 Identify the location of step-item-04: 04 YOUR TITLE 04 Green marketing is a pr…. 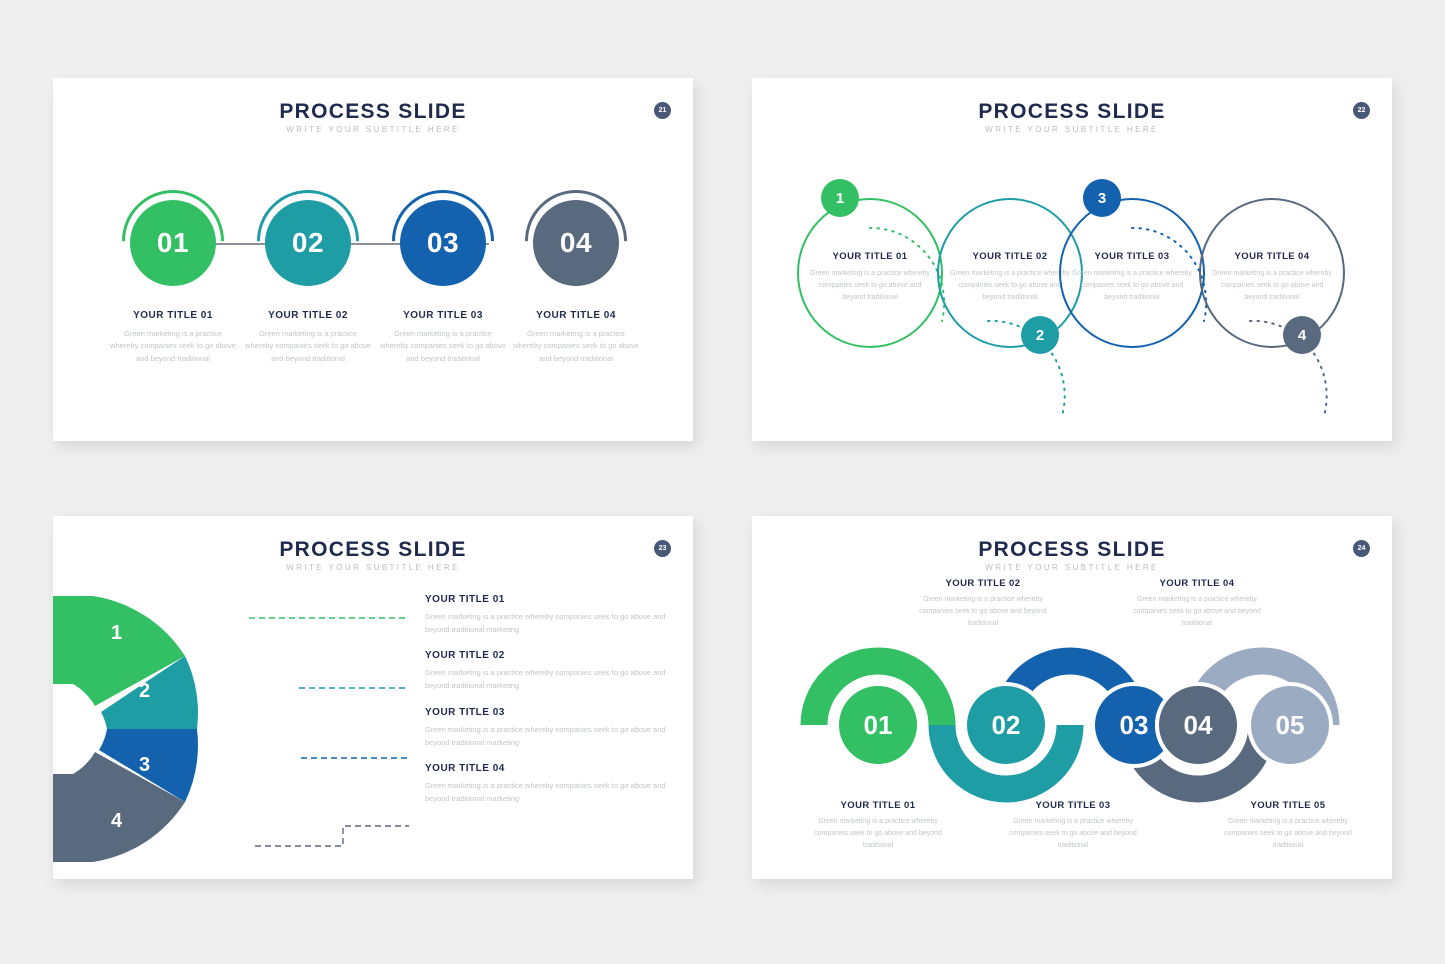
(576, 265).